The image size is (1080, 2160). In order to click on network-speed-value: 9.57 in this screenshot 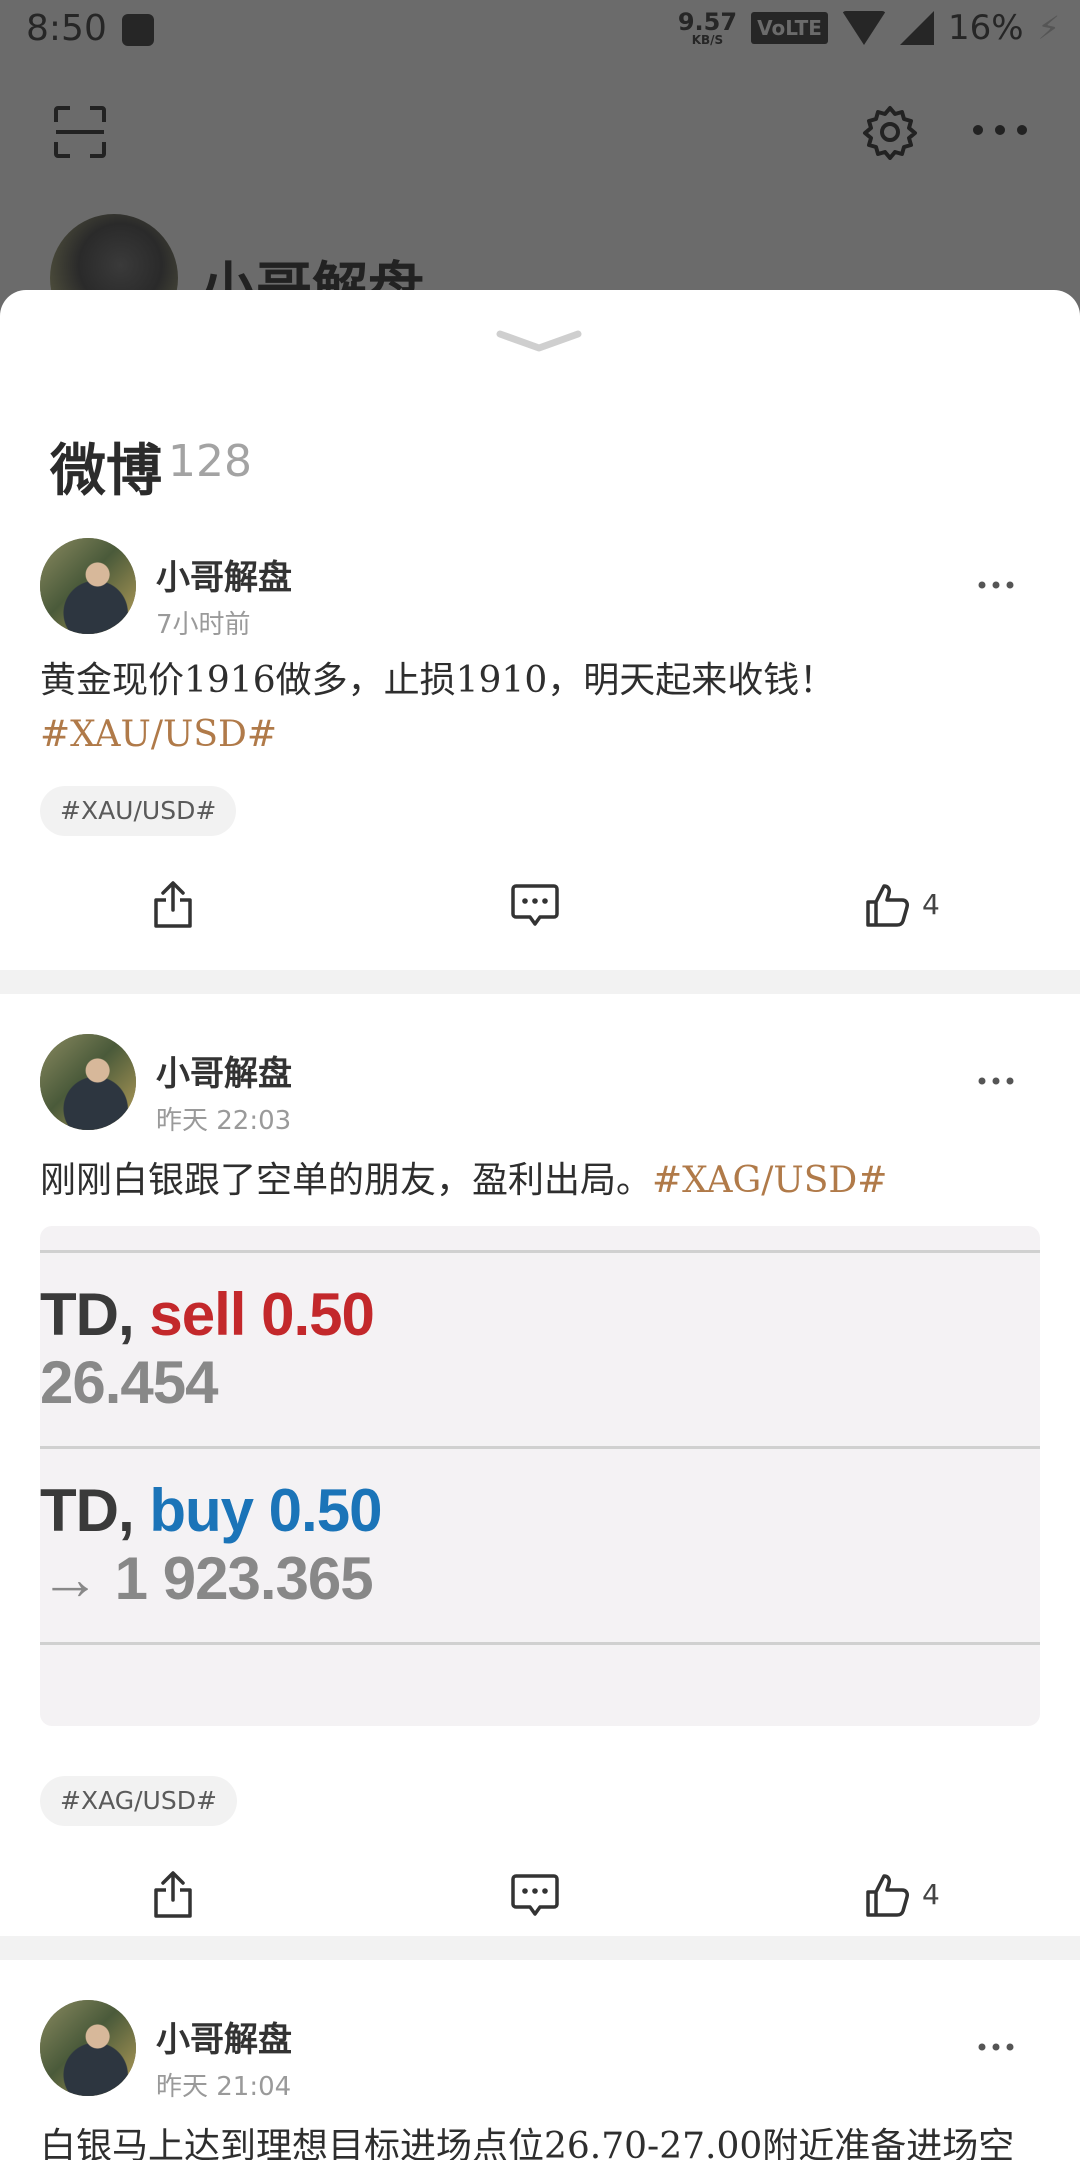, I will do `click(707, 22)`.